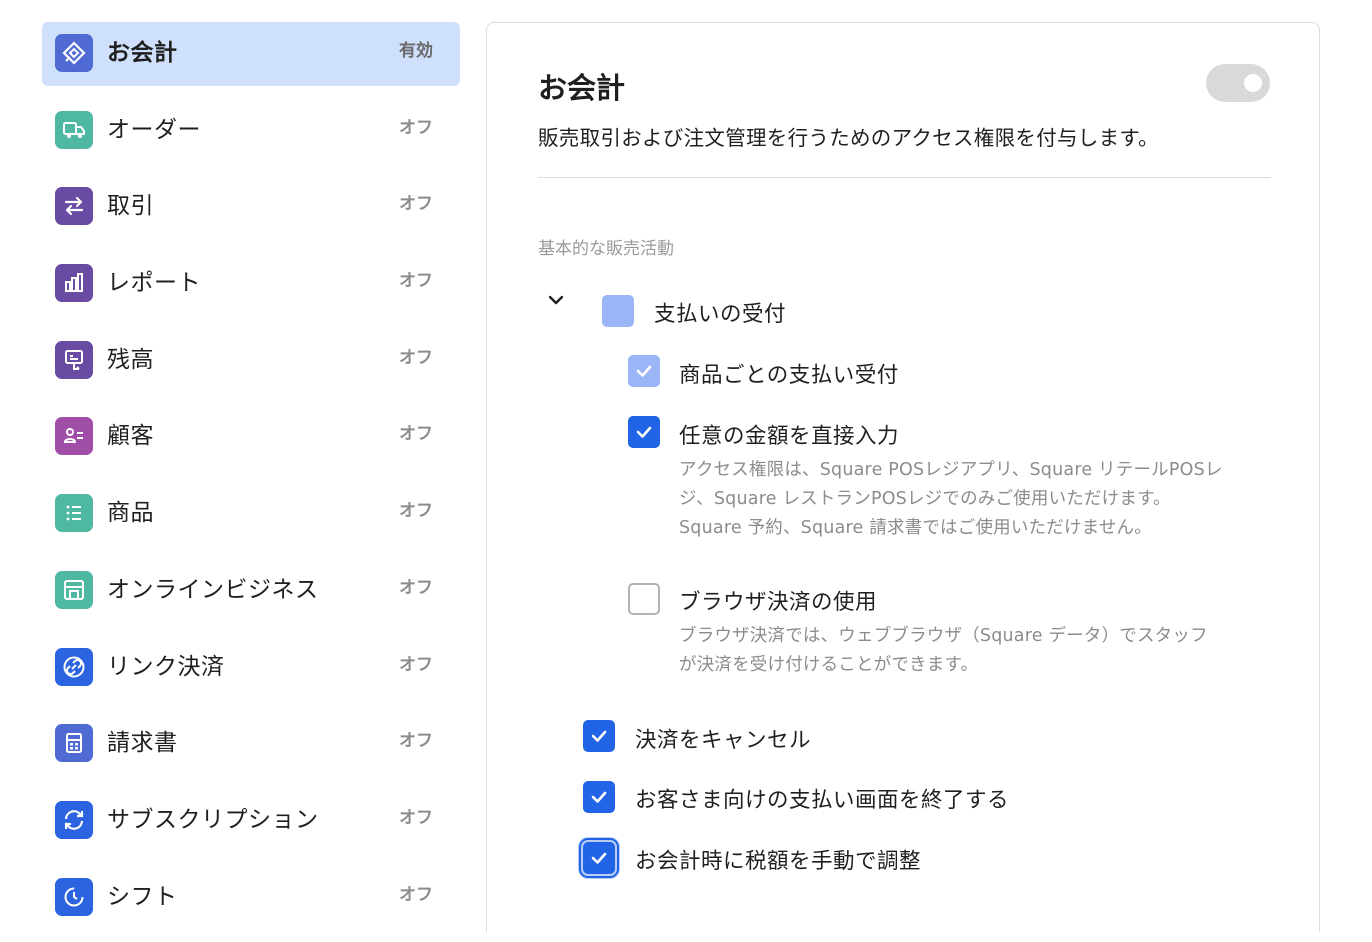 The image size is (1372, 942). I want to click on divider, so click(904, 177).